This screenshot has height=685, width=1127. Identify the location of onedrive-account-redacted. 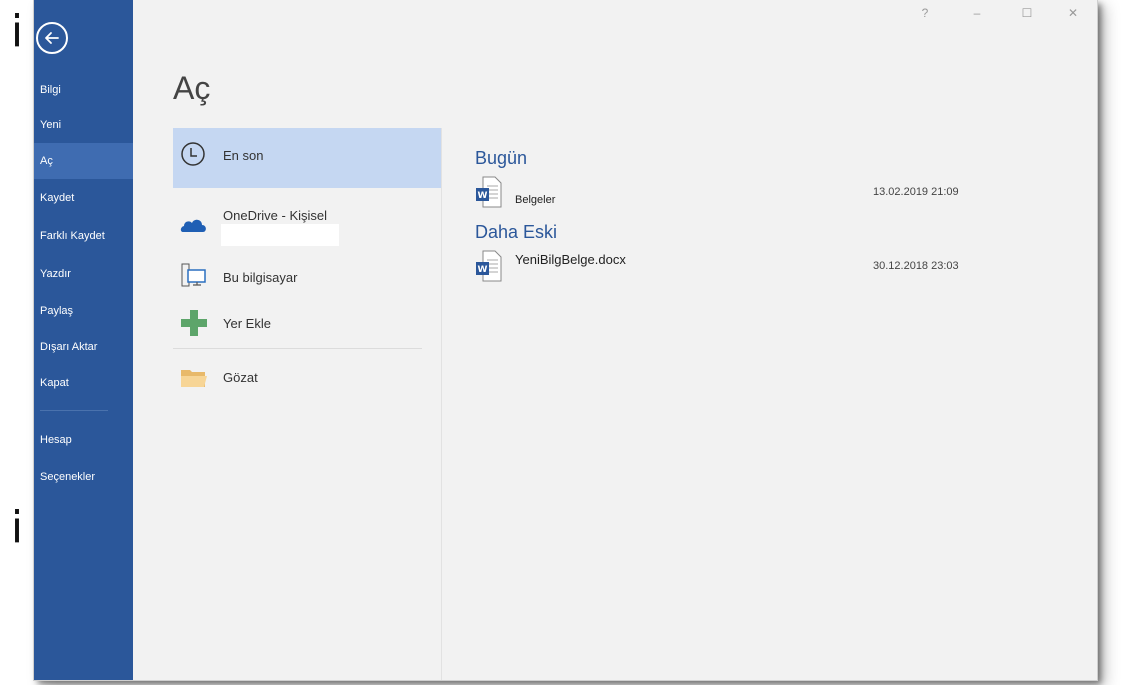
(280, 235).